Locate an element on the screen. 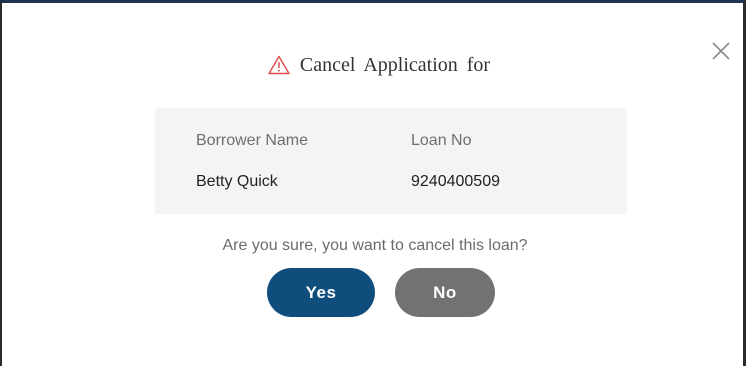  loan-no-value: 9240400509 is located at coordinates (455, 181).